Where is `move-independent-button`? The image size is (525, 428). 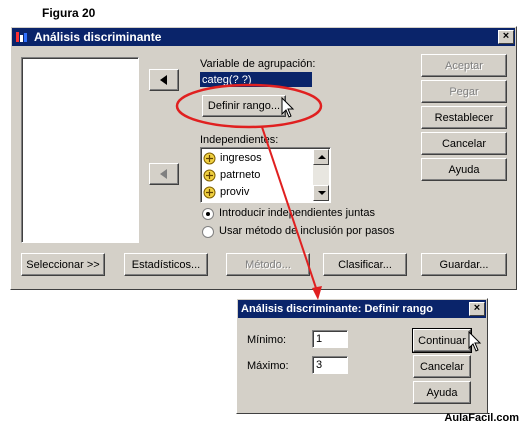
move-independent-button is located at coordinates (164, 174).